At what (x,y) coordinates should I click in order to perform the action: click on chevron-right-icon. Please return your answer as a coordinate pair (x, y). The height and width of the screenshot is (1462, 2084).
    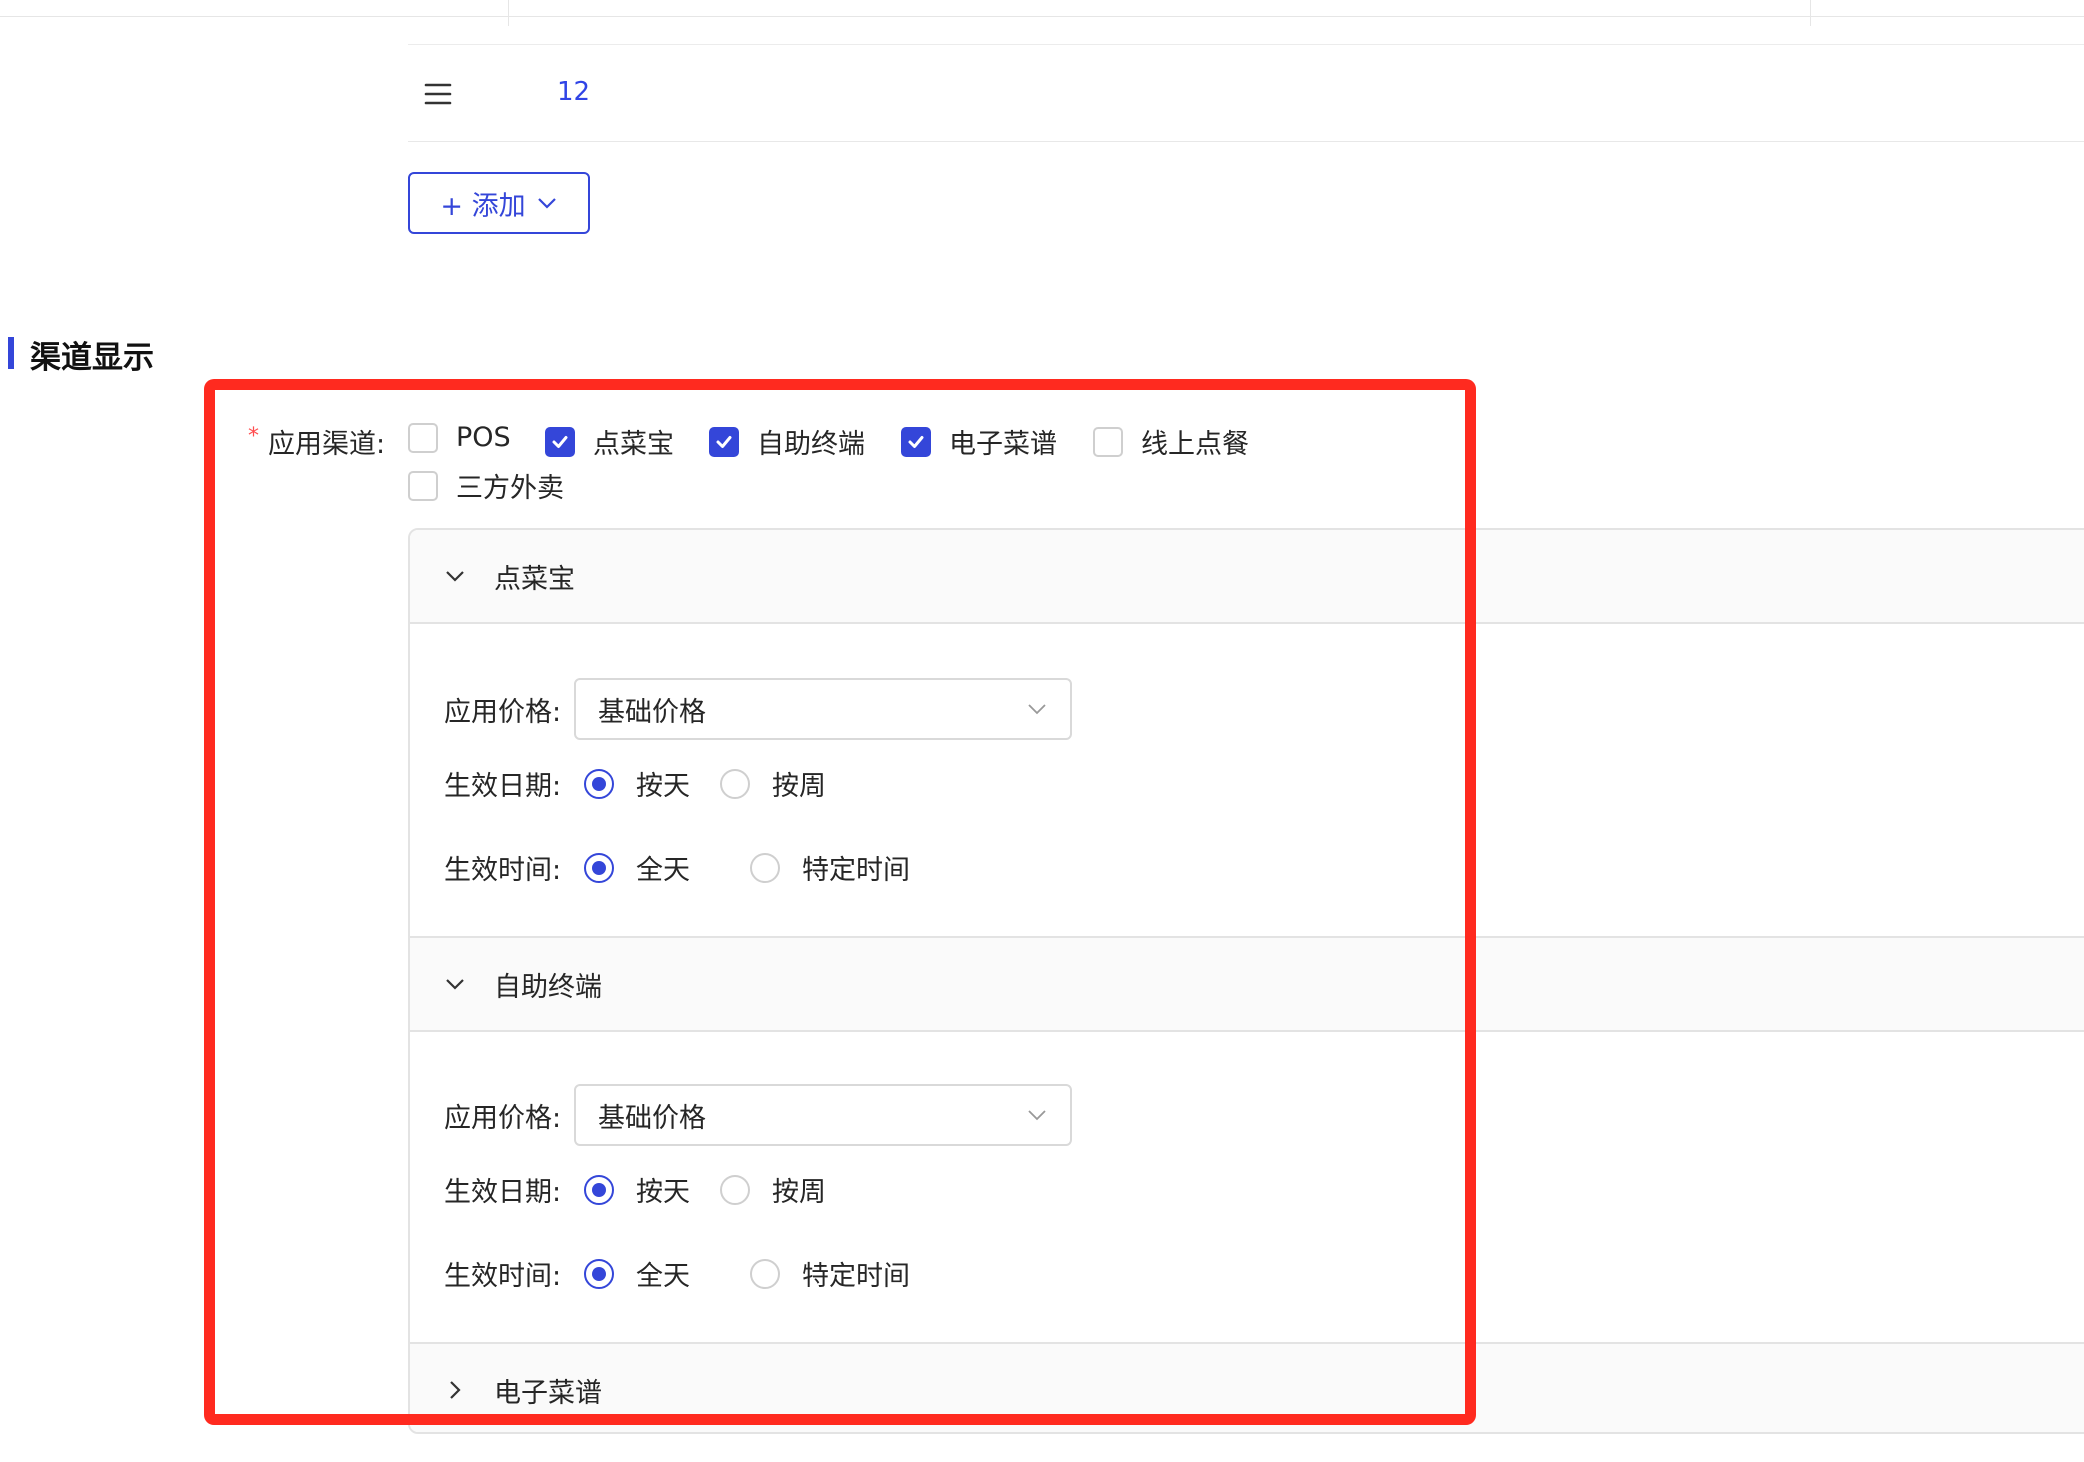
    Looking at the image, I should click on (455, 1390).